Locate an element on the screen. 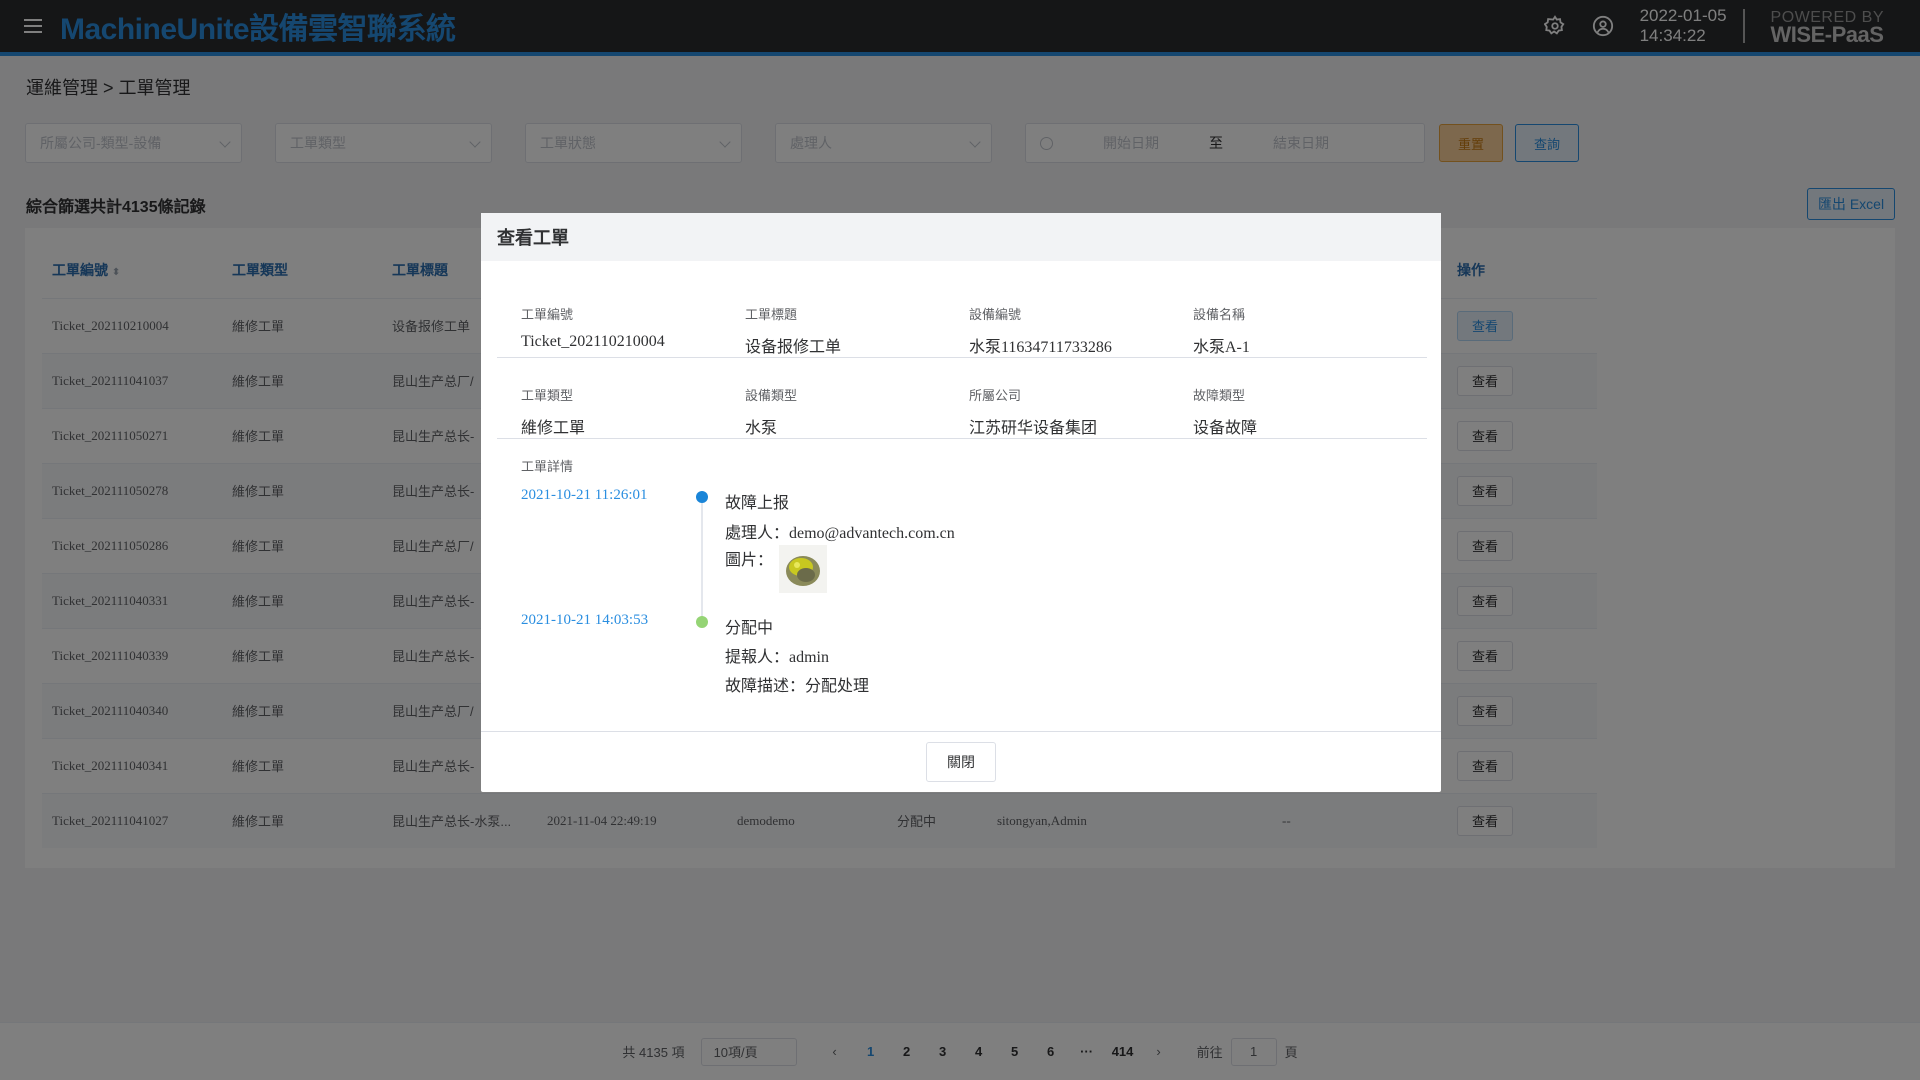 Image resolution: width=1920 pixels, height=1080 pixels. field-device-type: 設備類型 水泵 is located at coordinates (857, 398).